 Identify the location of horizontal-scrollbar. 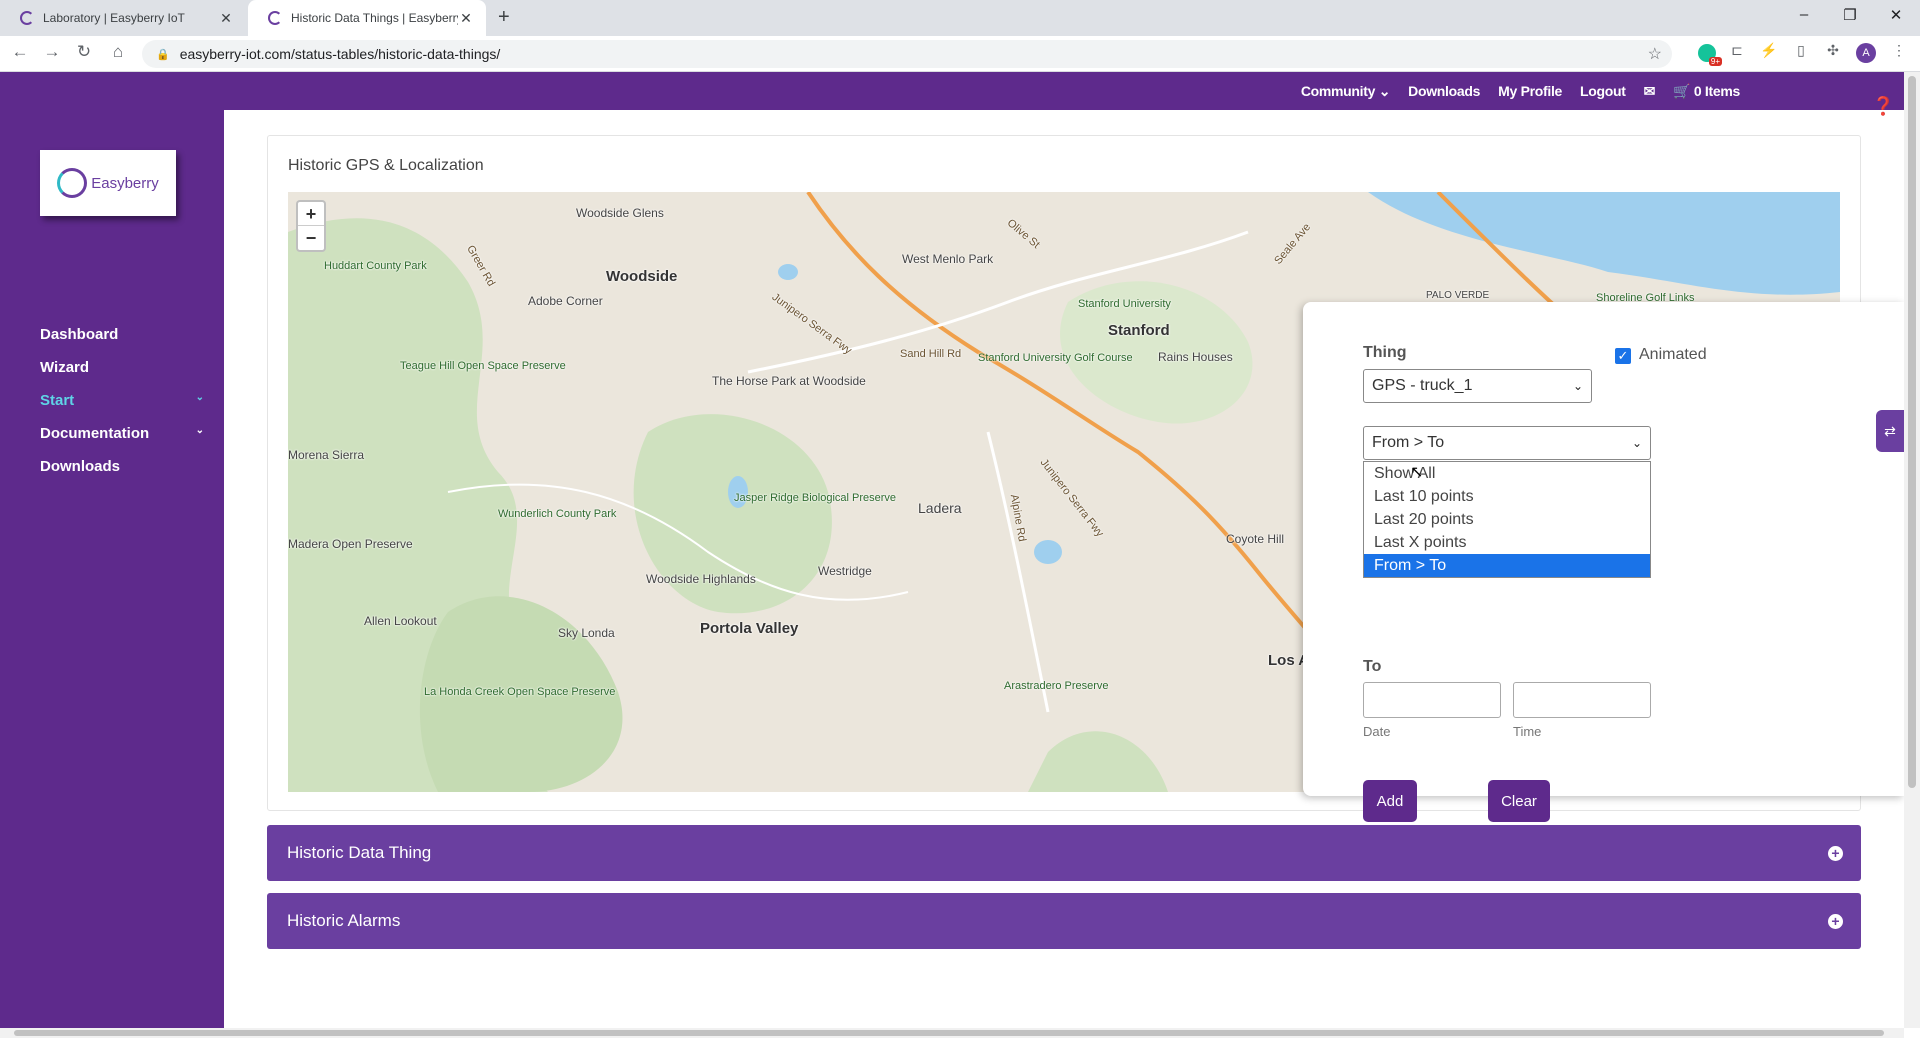
(952, 1033).